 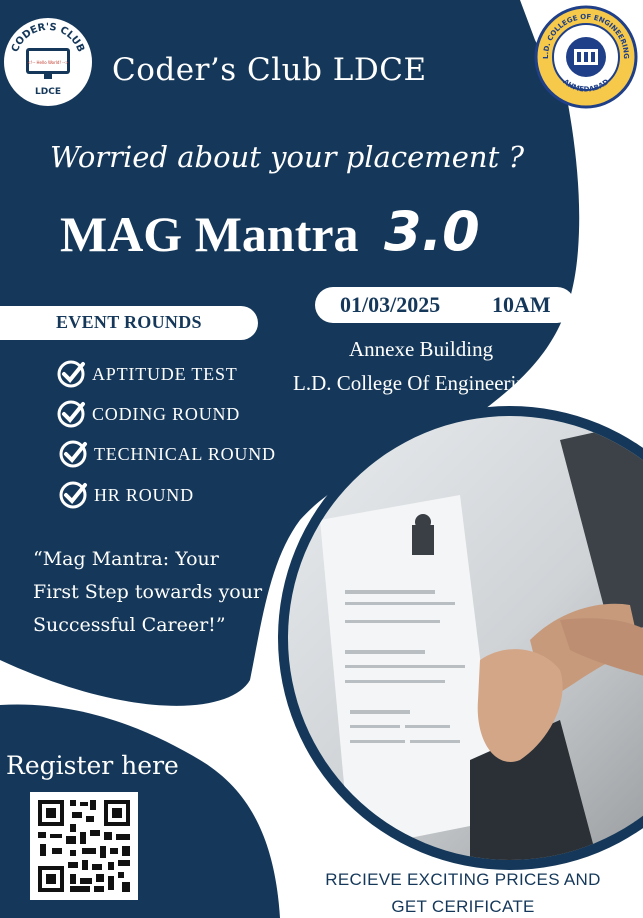 What do you see at coordinates (586, 53) in the screenshot?
I see `ldce-college-logo: L.D. COLLEGE OF ENGINEERING AHMEDABAD` at bounding box center [586, 53].